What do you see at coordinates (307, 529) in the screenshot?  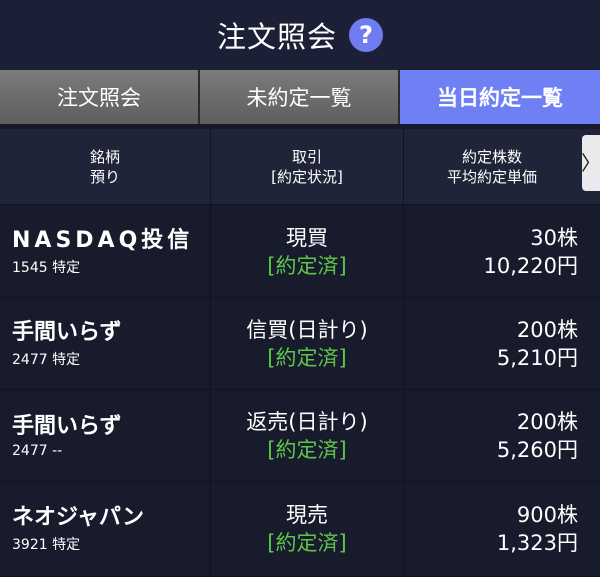 I see `trade-cell: 現売 [約定済]` at bounding box center [307, 529].